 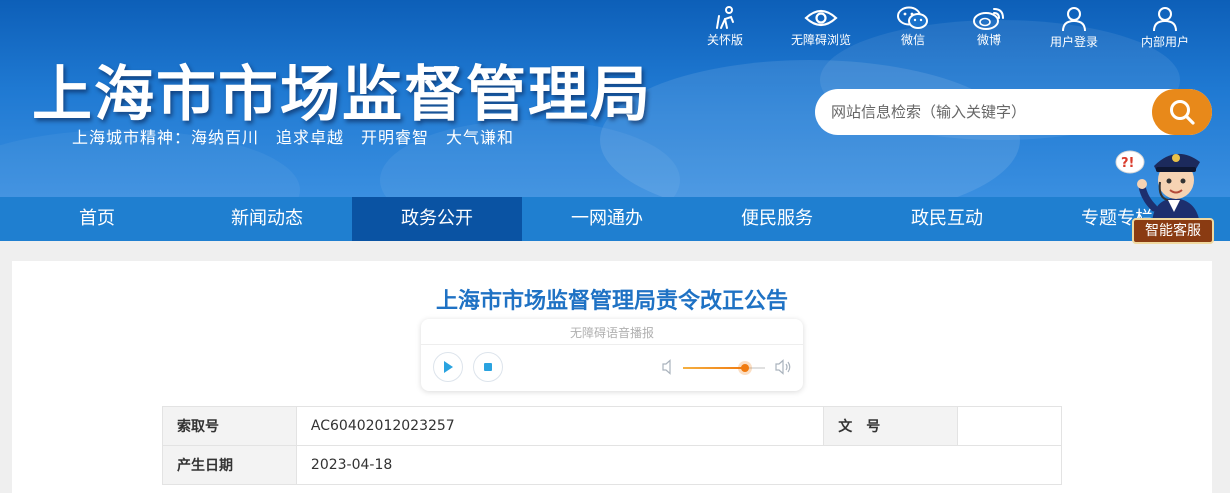 I want to click on nav-item-news: 新闻动态, so click(x=267, y=219).